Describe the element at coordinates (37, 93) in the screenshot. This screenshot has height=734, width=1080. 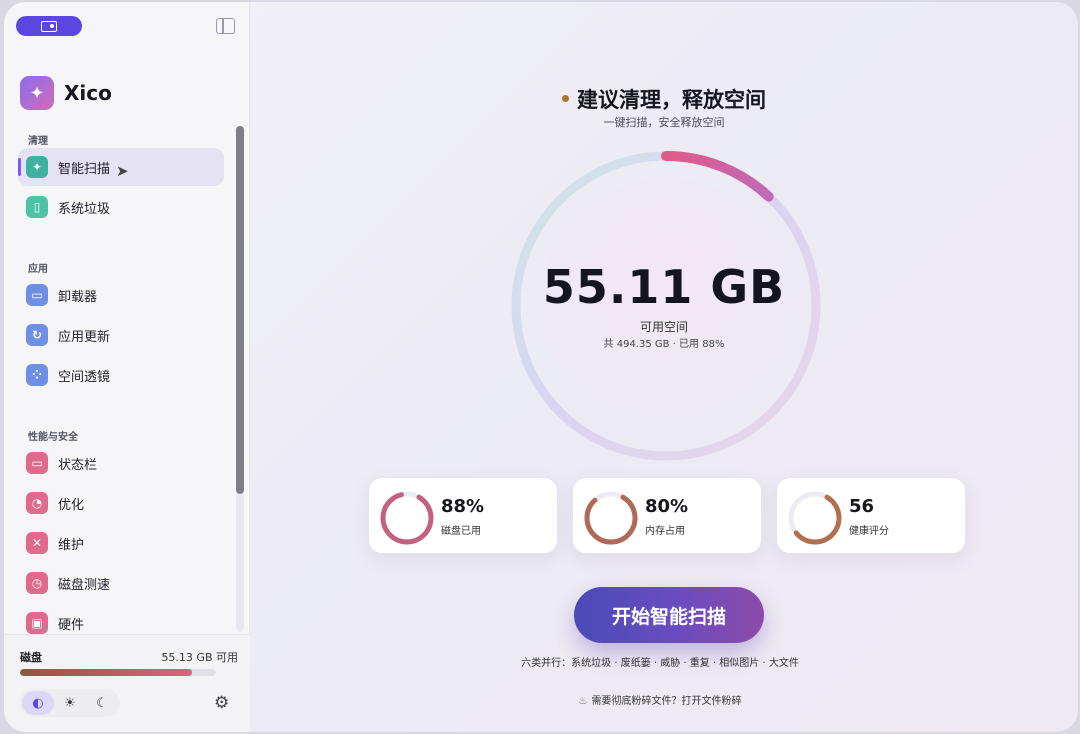
I see `app-logo-icon: ✦` at that location.